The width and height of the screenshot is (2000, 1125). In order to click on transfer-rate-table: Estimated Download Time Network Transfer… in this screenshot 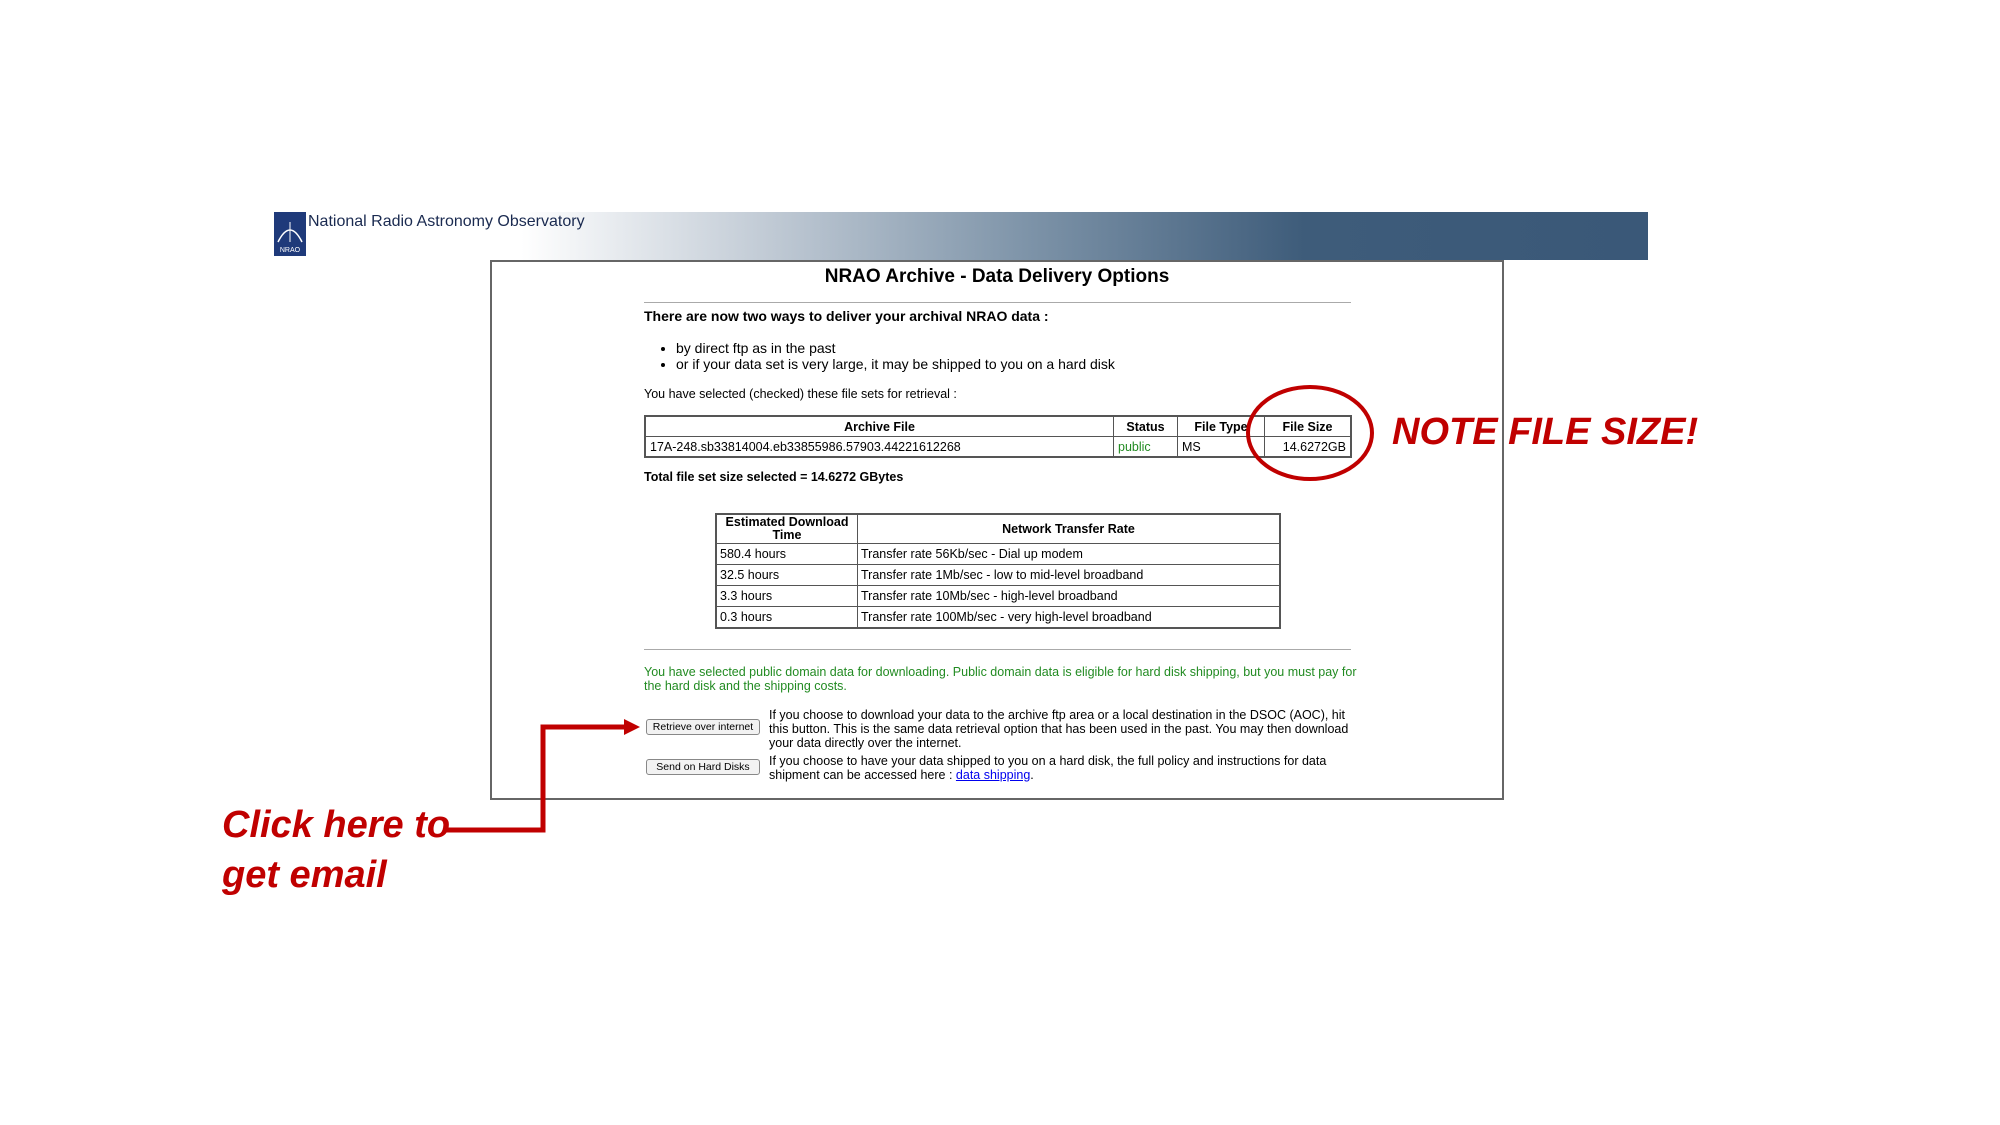, I will do `click(998, 571)`.